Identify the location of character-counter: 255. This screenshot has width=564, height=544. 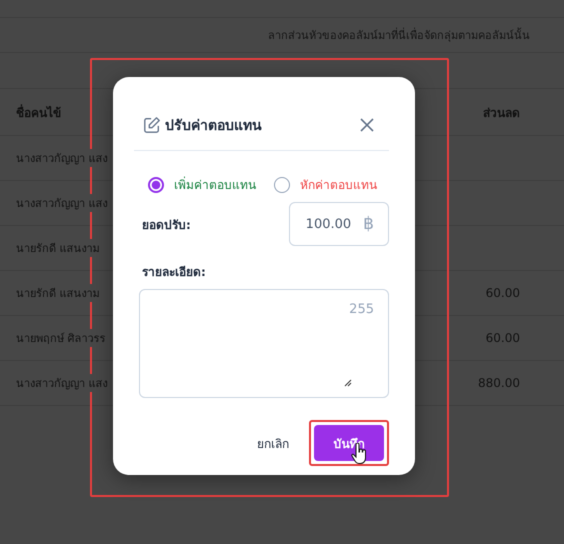
(361, 309).